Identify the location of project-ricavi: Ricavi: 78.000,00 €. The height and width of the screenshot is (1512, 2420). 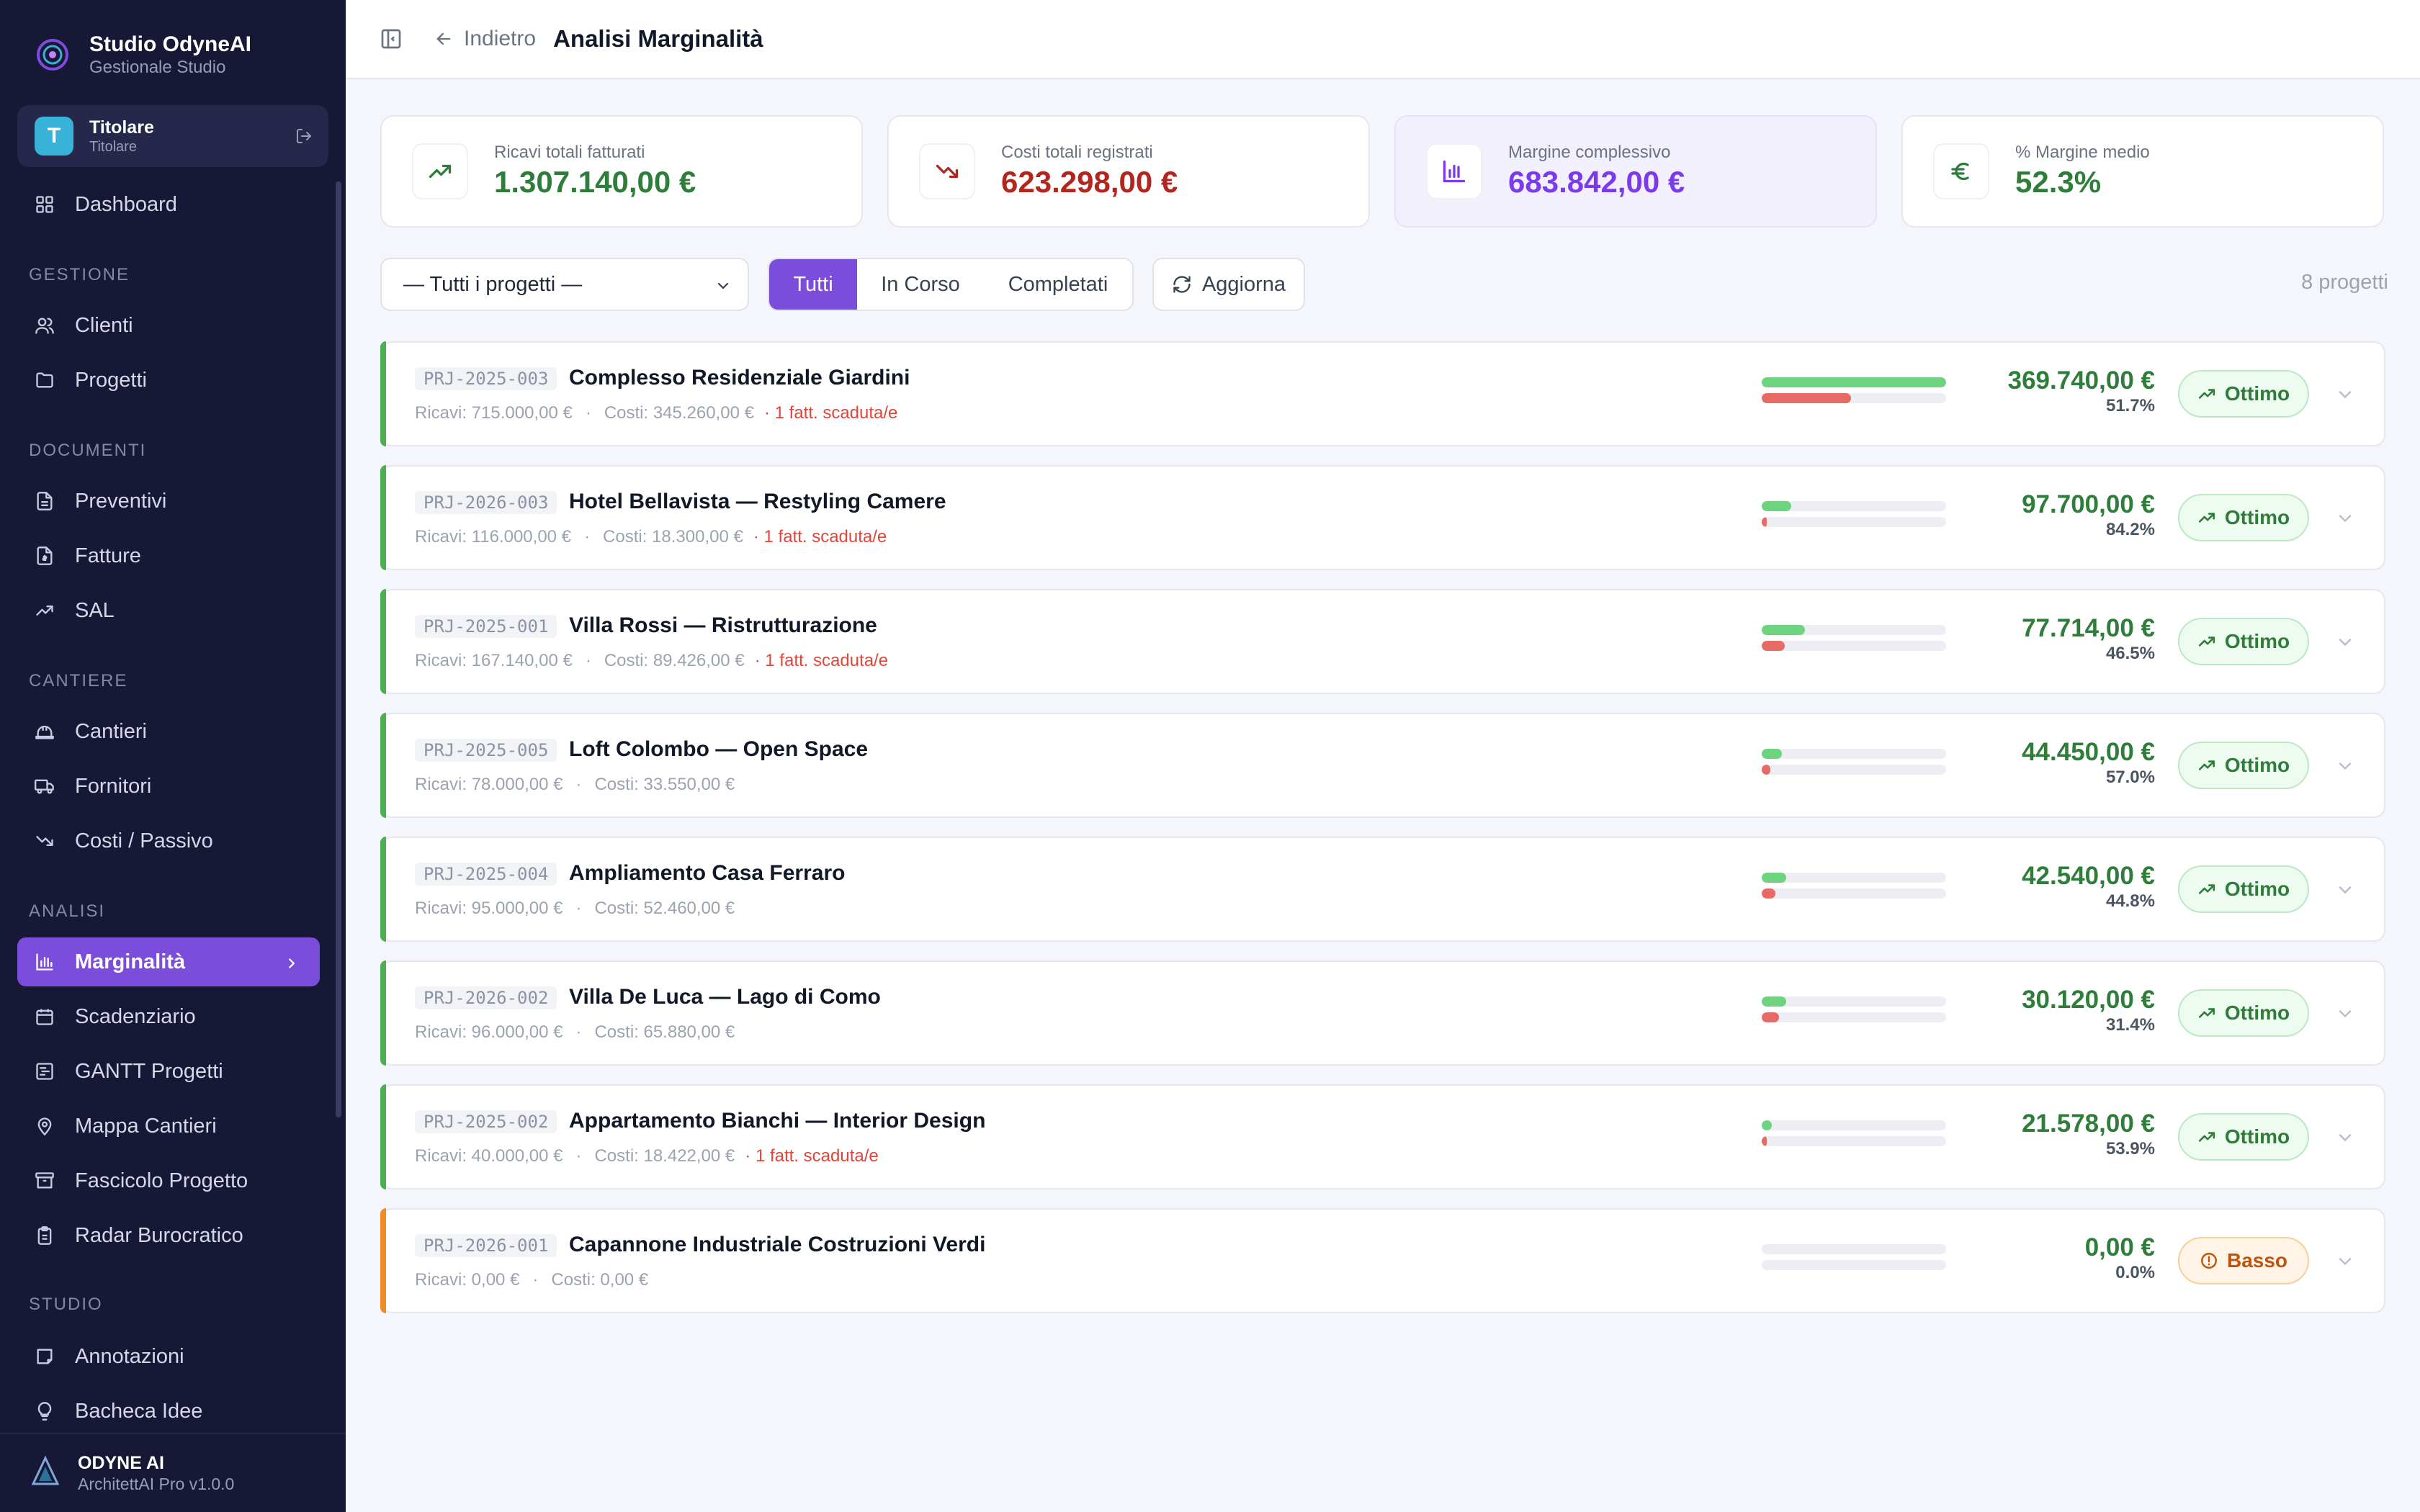
(489, 784).